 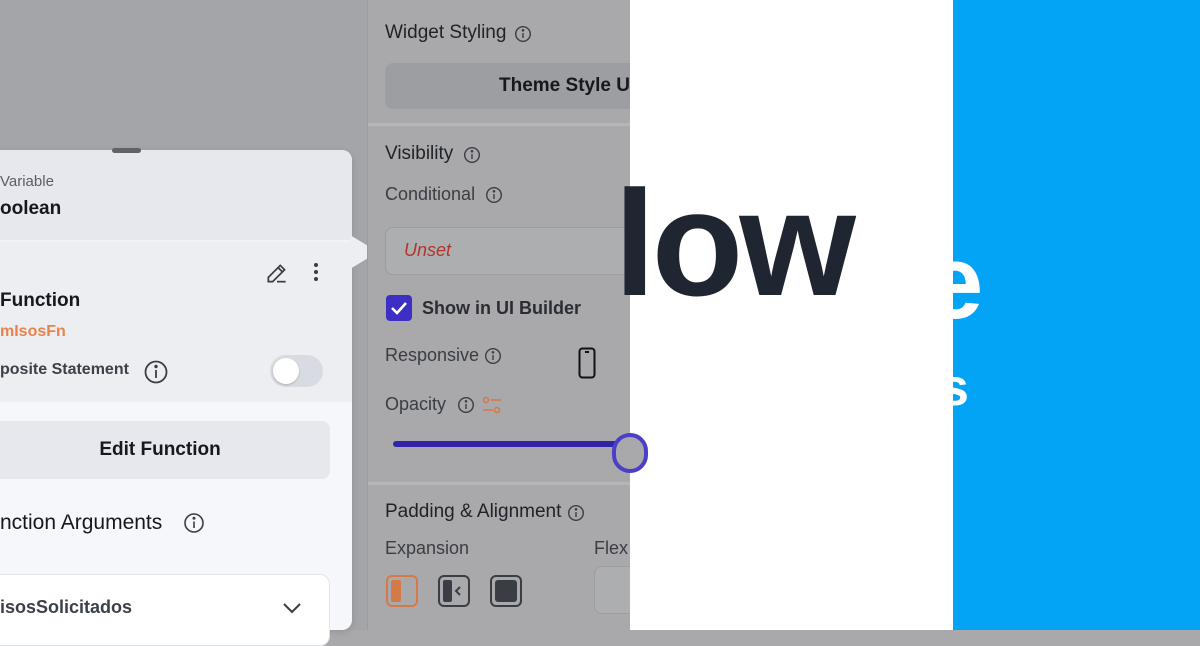 I want to click on show-in-ui-builder-checkbox, so click(x=399, y=308).